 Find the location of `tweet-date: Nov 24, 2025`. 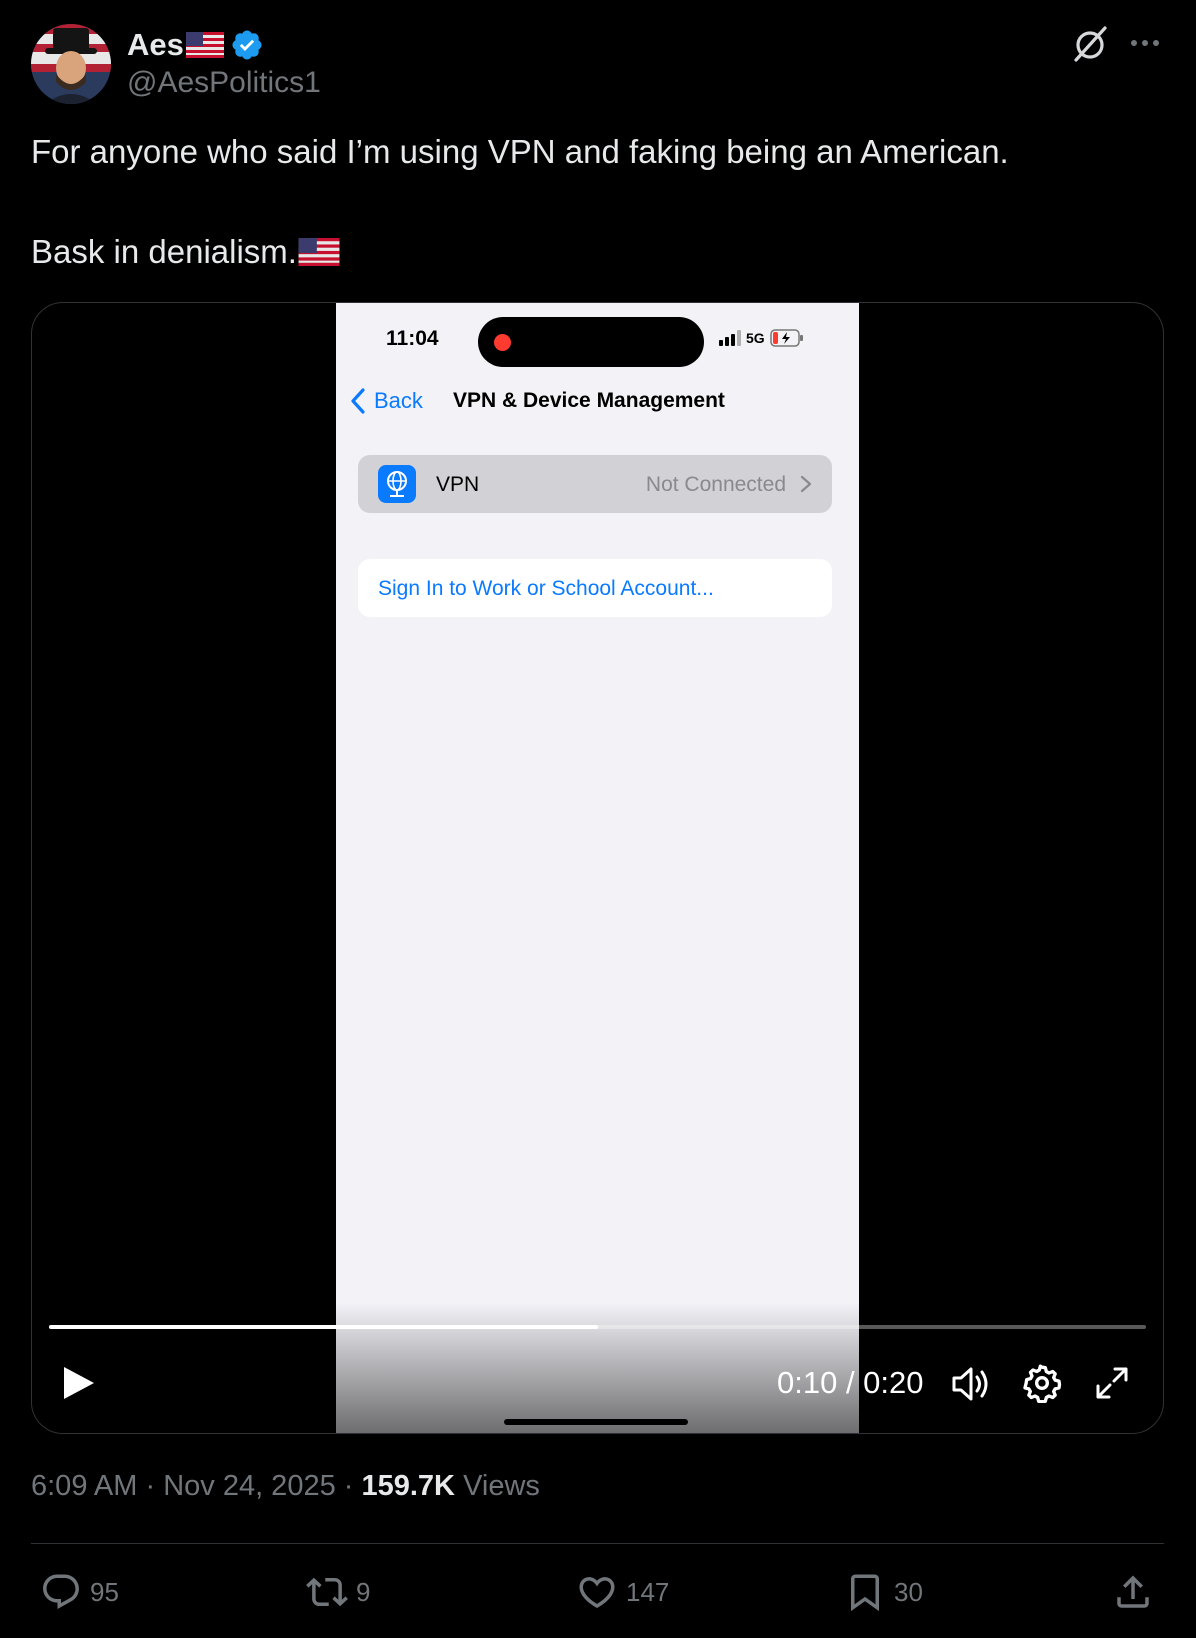

tweet-date: Nov 24, 2025 is located at coordinates (249, 1486).